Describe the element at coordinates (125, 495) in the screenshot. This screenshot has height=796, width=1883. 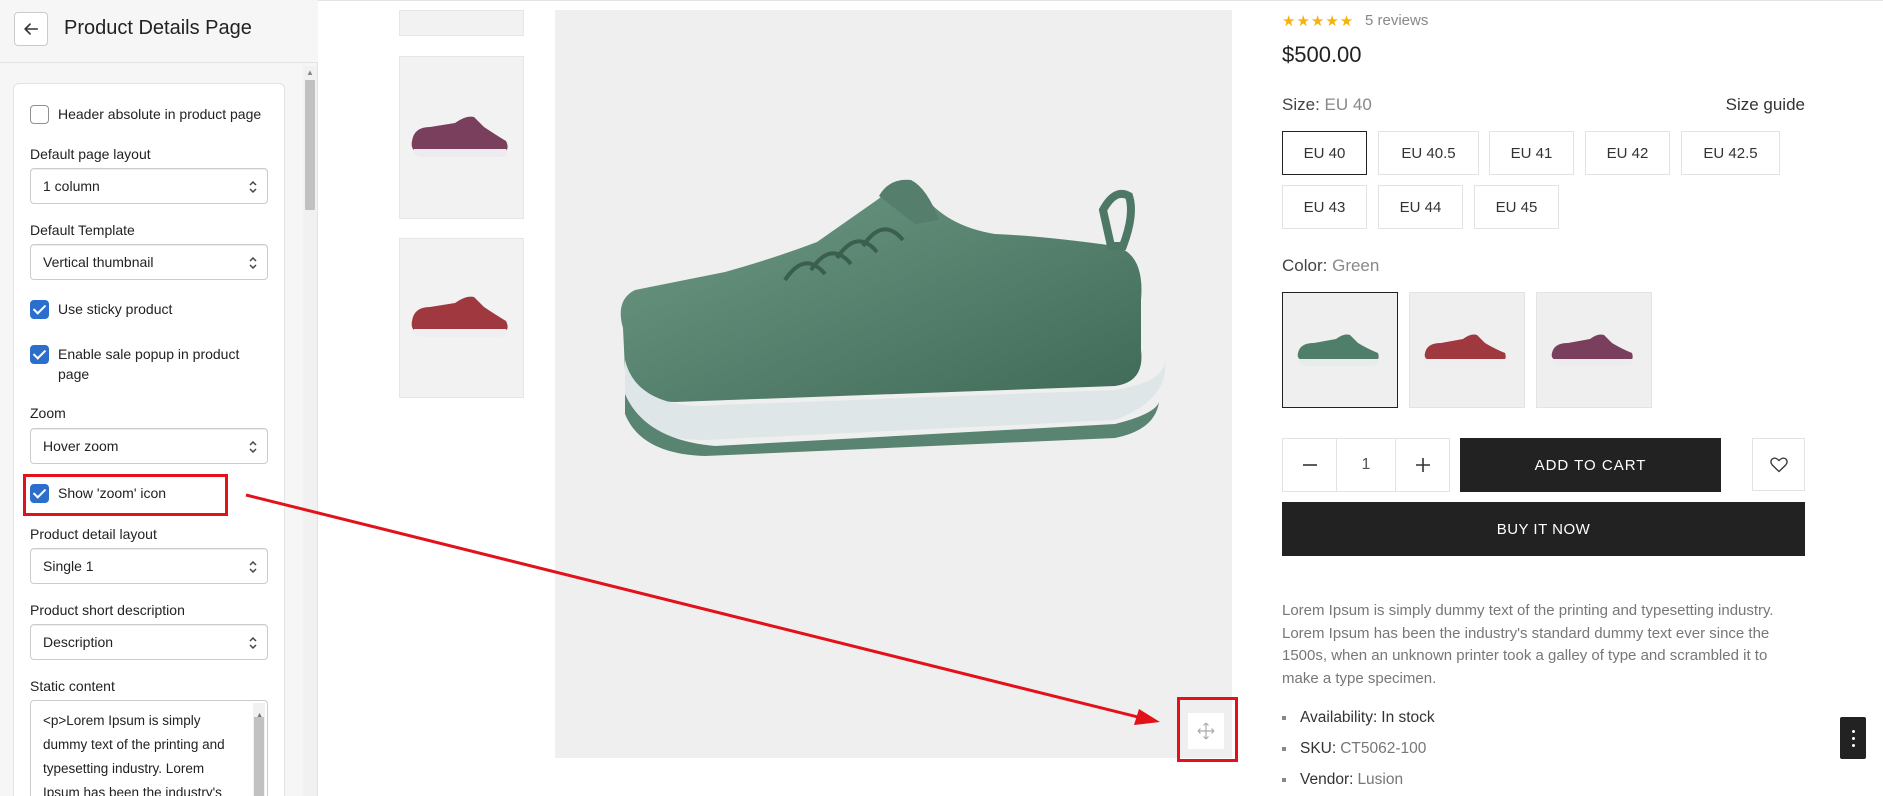
I see `highlight-box-zoom-setting` at that location.